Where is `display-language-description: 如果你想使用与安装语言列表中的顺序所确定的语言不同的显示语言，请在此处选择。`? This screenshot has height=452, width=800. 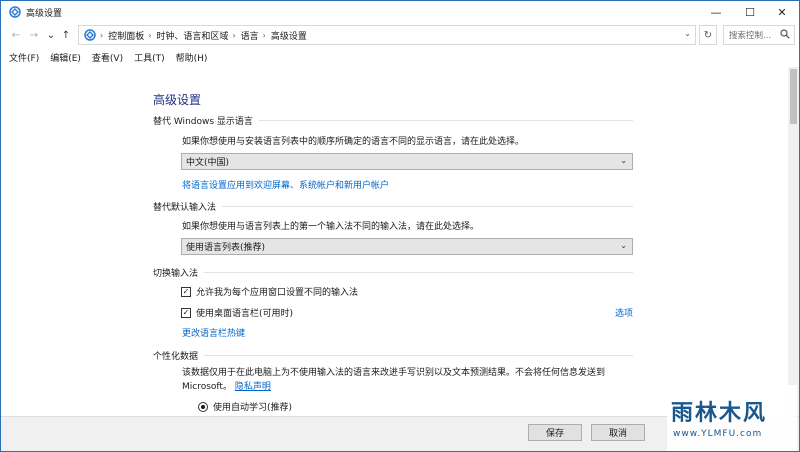
display-language-description: 如果你想使用与安装语言列表中的顺序所确定的语言不同的显示语言，请在此处选择。 is located at coordinates (353, 142).